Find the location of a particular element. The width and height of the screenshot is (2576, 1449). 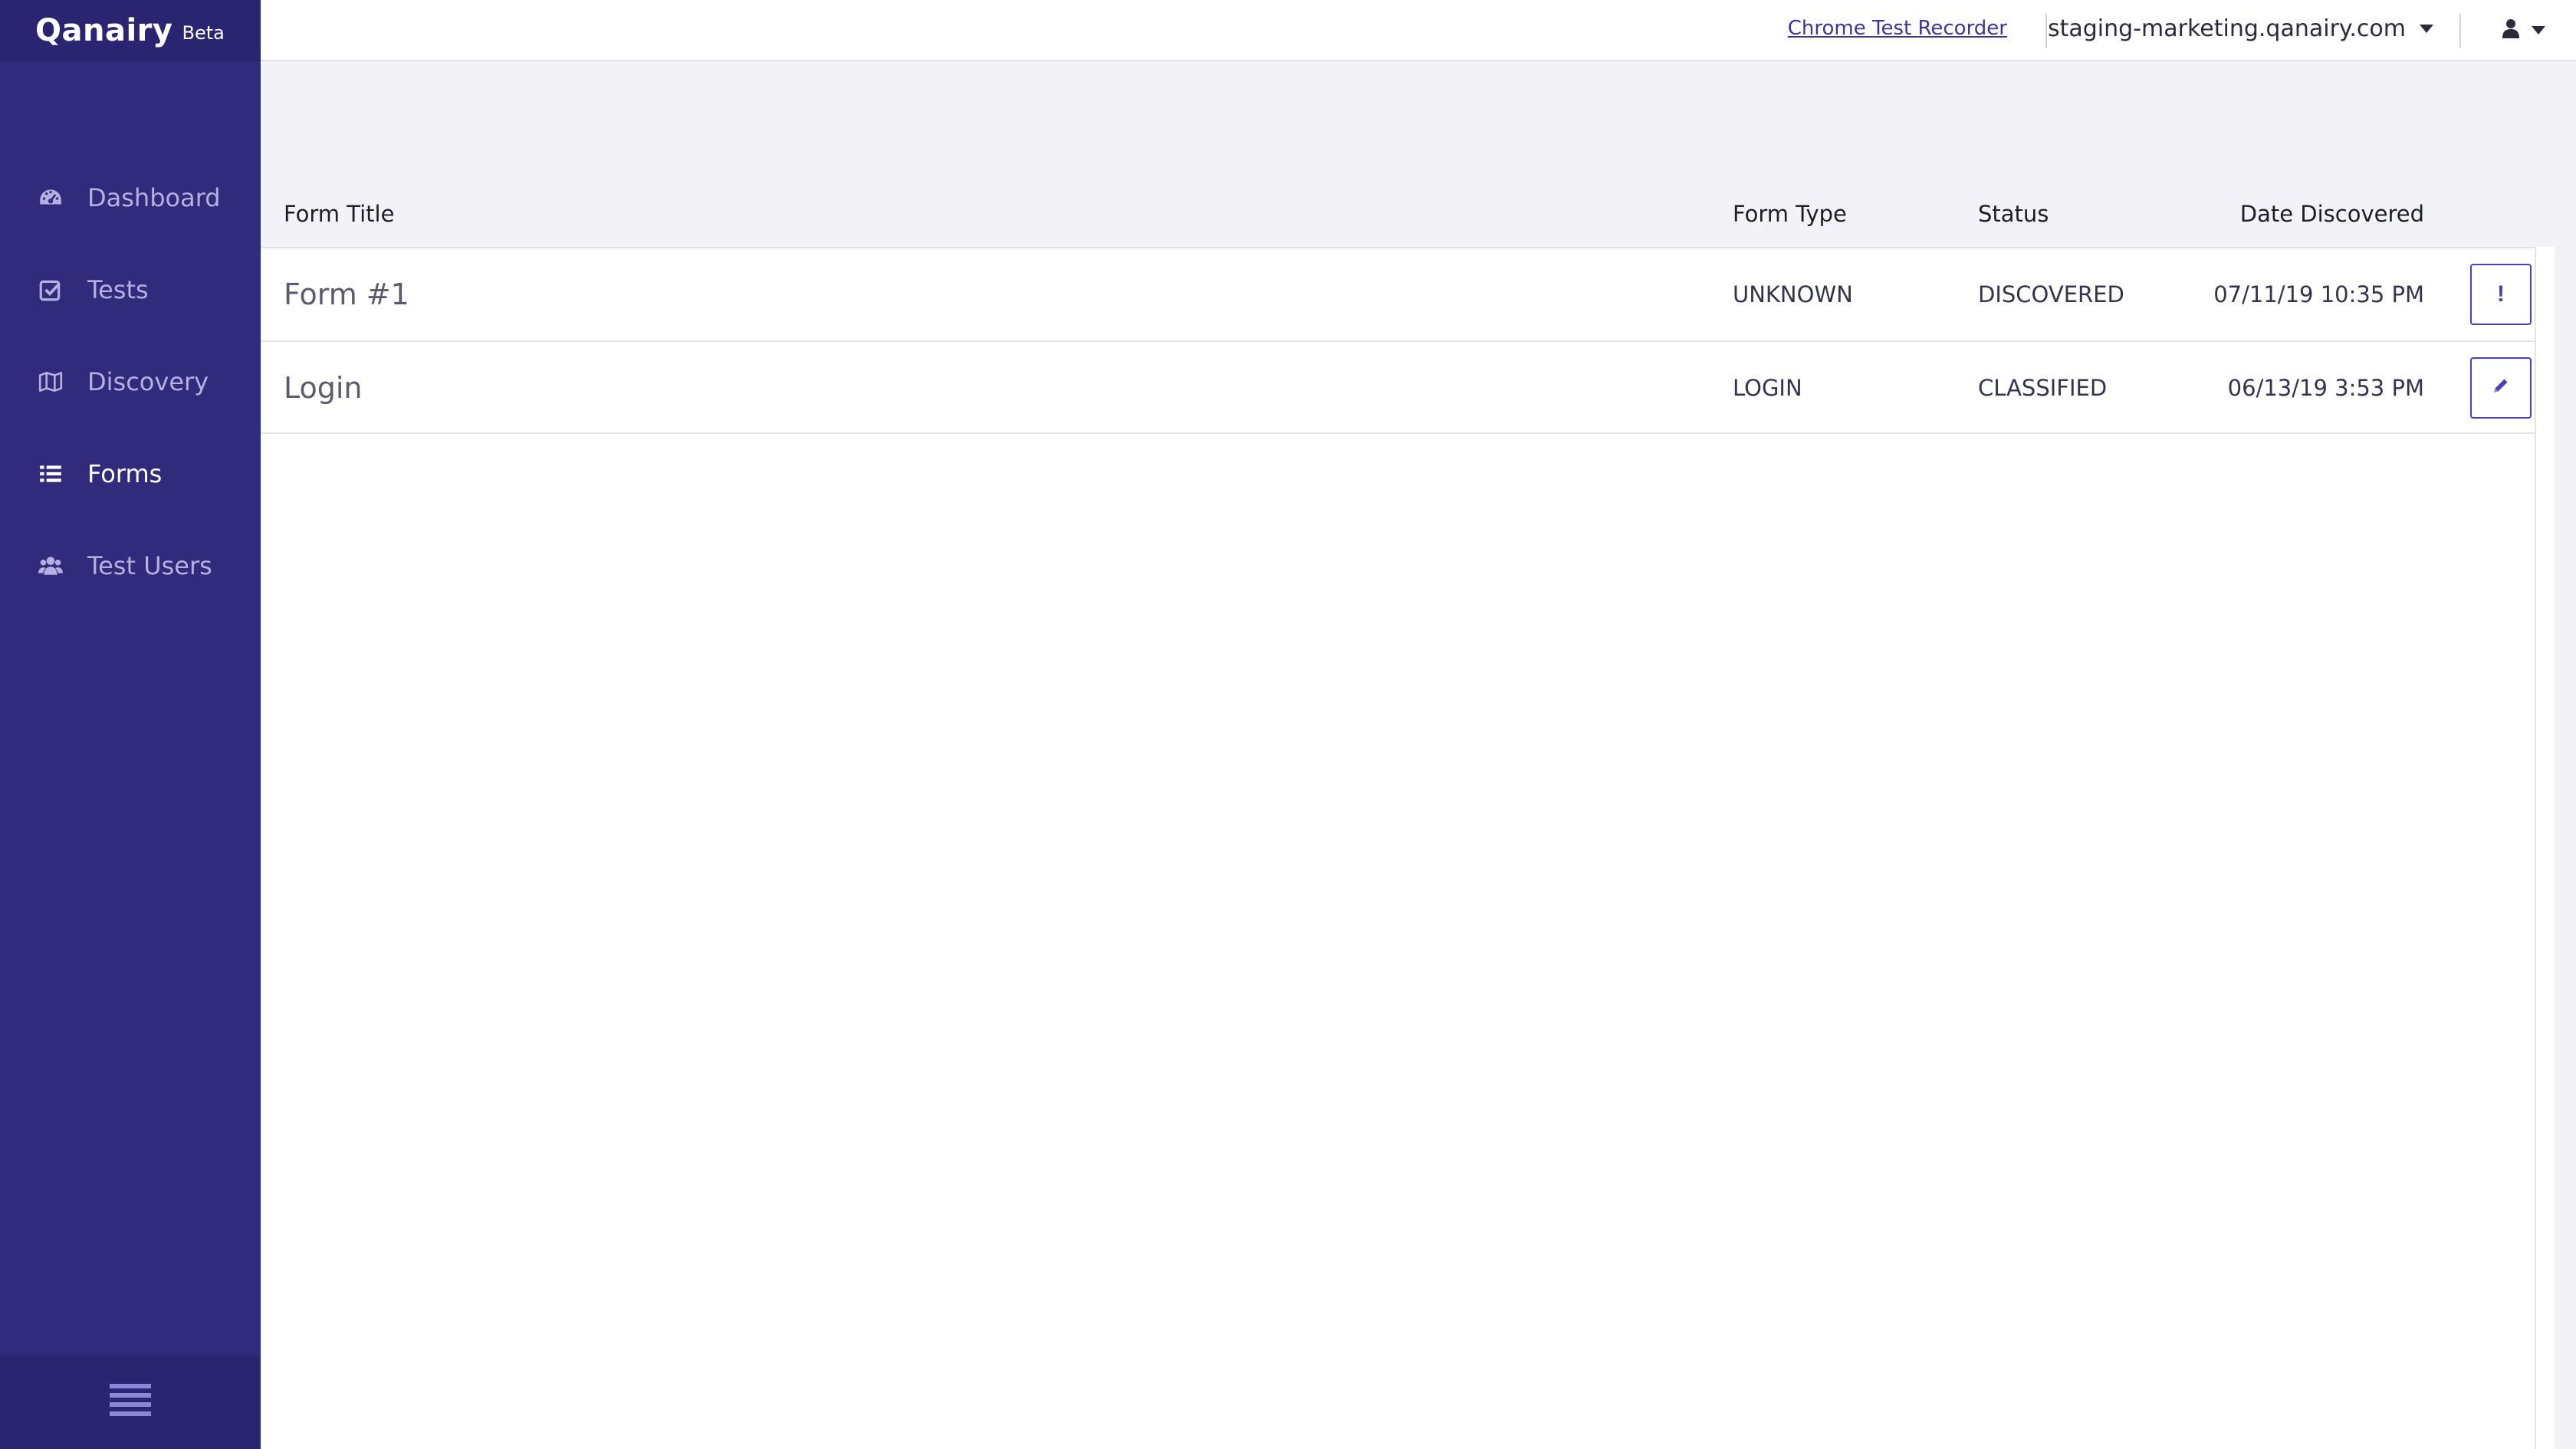

sidebar-item-label: Forms is located at coordinates (125, 473).